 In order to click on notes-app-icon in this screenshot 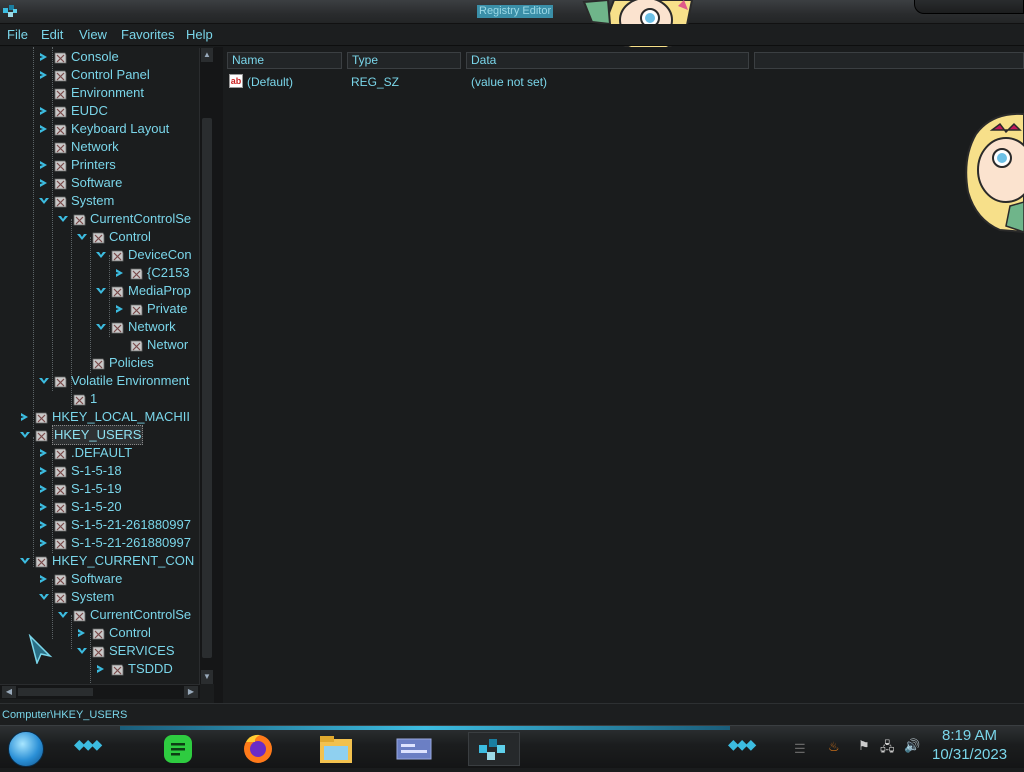, I will do `click(178, 749)`.